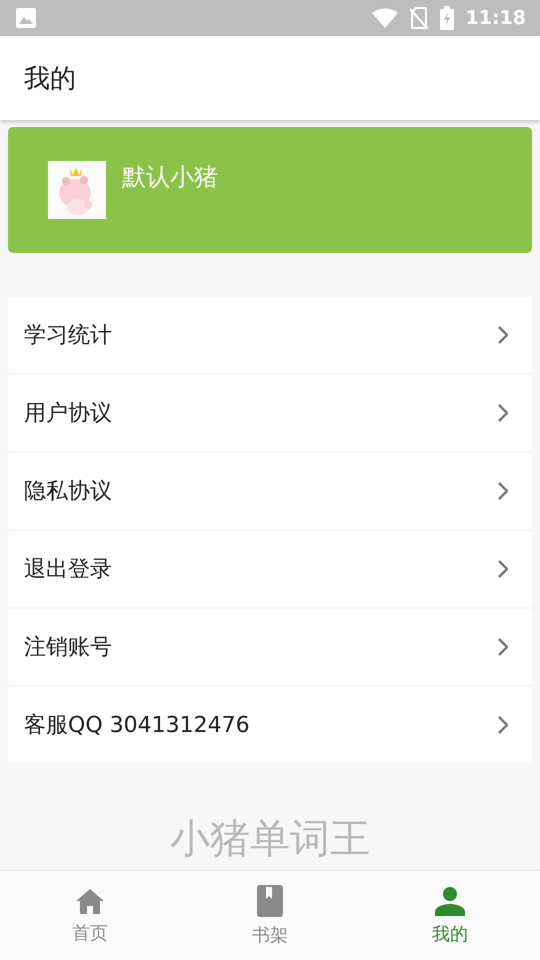  I want to click on wifi-icon, so click(385, 18).